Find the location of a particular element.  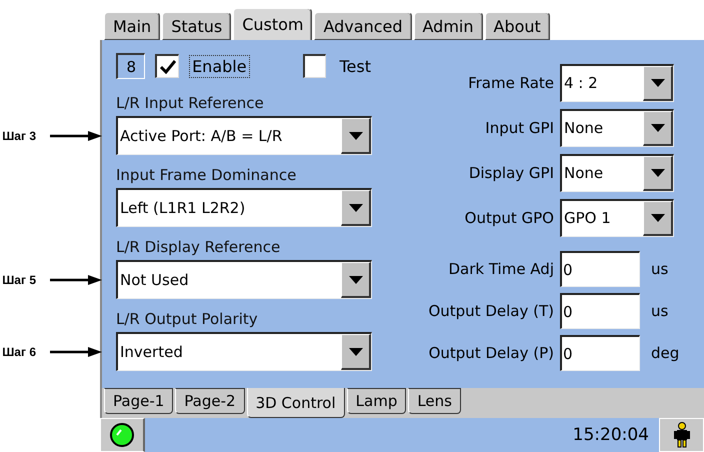

tab: Advanced is located at coordinates (363, 26).